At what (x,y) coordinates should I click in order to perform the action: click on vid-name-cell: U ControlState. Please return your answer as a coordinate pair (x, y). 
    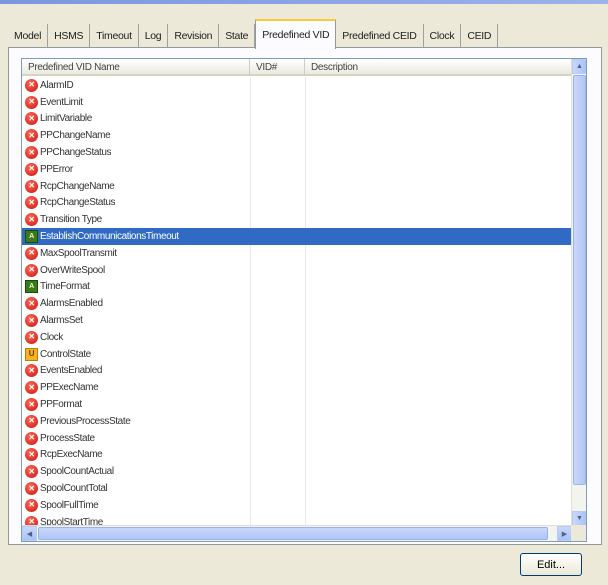
    Looking at the image, I should click on (136, 354).